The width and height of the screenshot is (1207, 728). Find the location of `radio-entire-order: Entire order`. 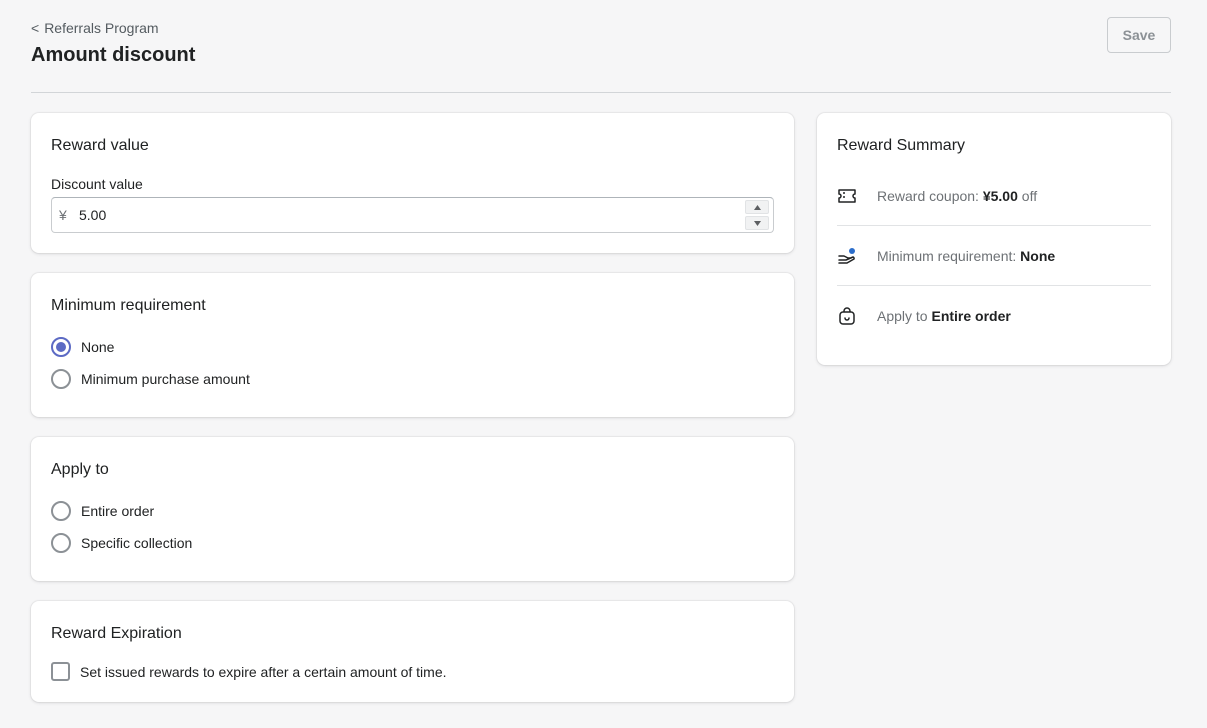

radio-entire-order: Entire order is located at coordinates (102, 511).